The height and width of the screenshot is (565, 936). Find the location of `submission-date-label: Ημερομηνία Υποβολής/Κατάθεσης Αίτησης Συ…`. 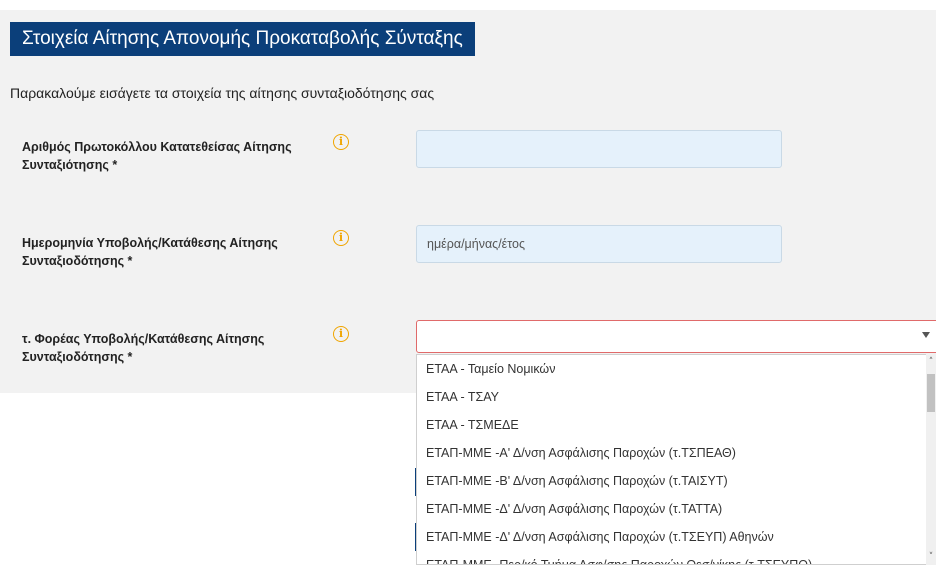

submission-date-label: Ημερομηνία Υποβολής/Κατάθεσης Αίτησης Συ… is located at coordinates (150, 252).